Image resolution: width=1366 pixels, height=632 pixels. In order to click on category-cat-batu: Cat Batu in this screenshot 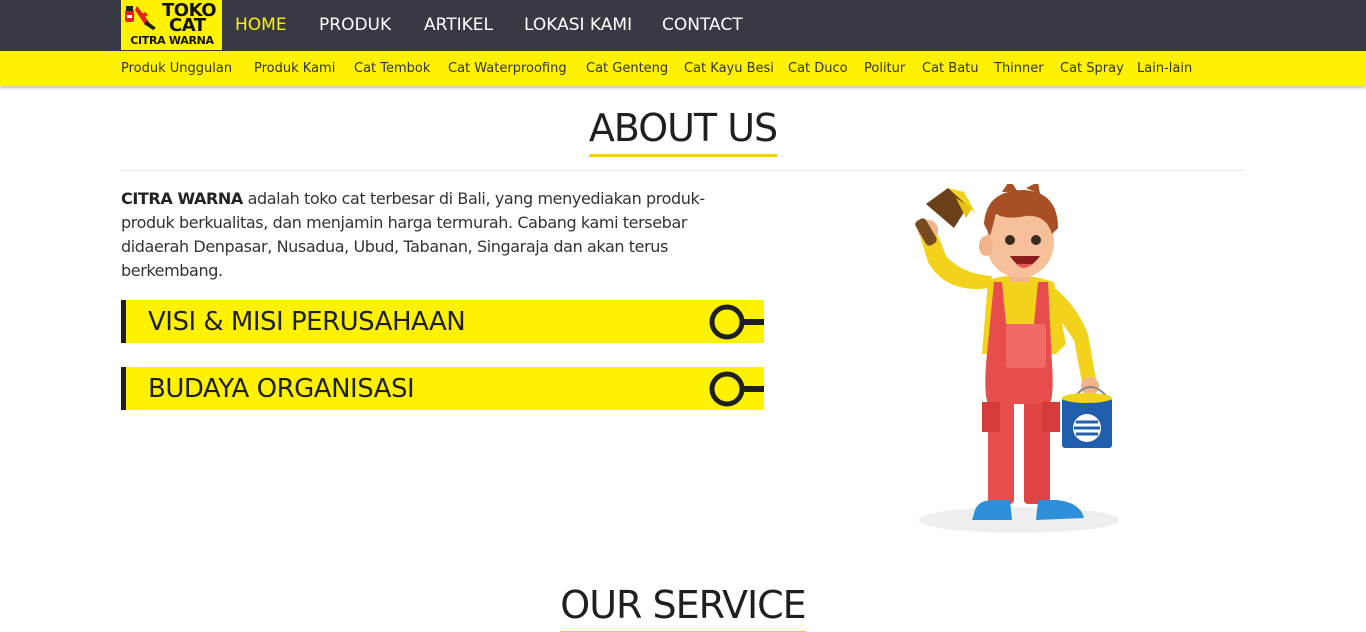, I will do `click(950, 69)`.